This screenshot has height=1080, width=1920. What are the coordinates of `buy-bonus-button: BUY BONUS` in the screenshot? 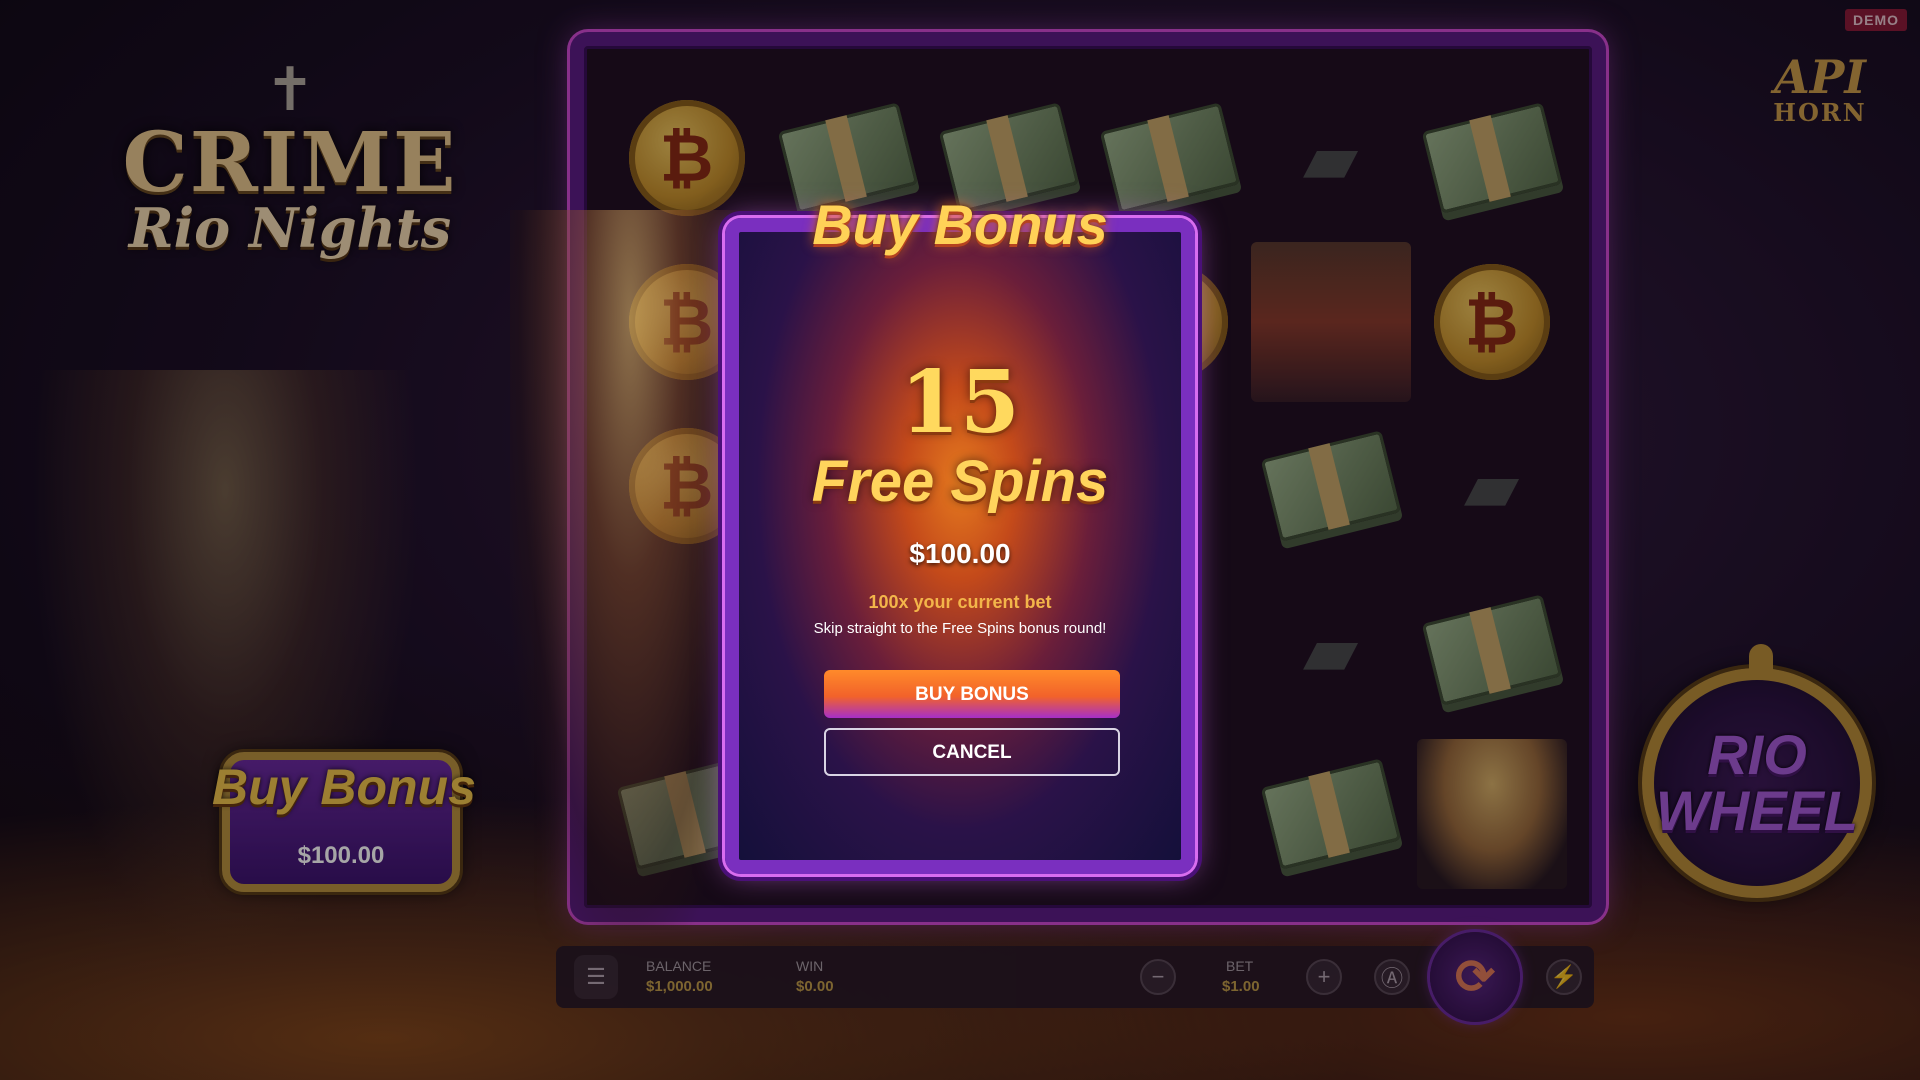 It's located at (972, 694).